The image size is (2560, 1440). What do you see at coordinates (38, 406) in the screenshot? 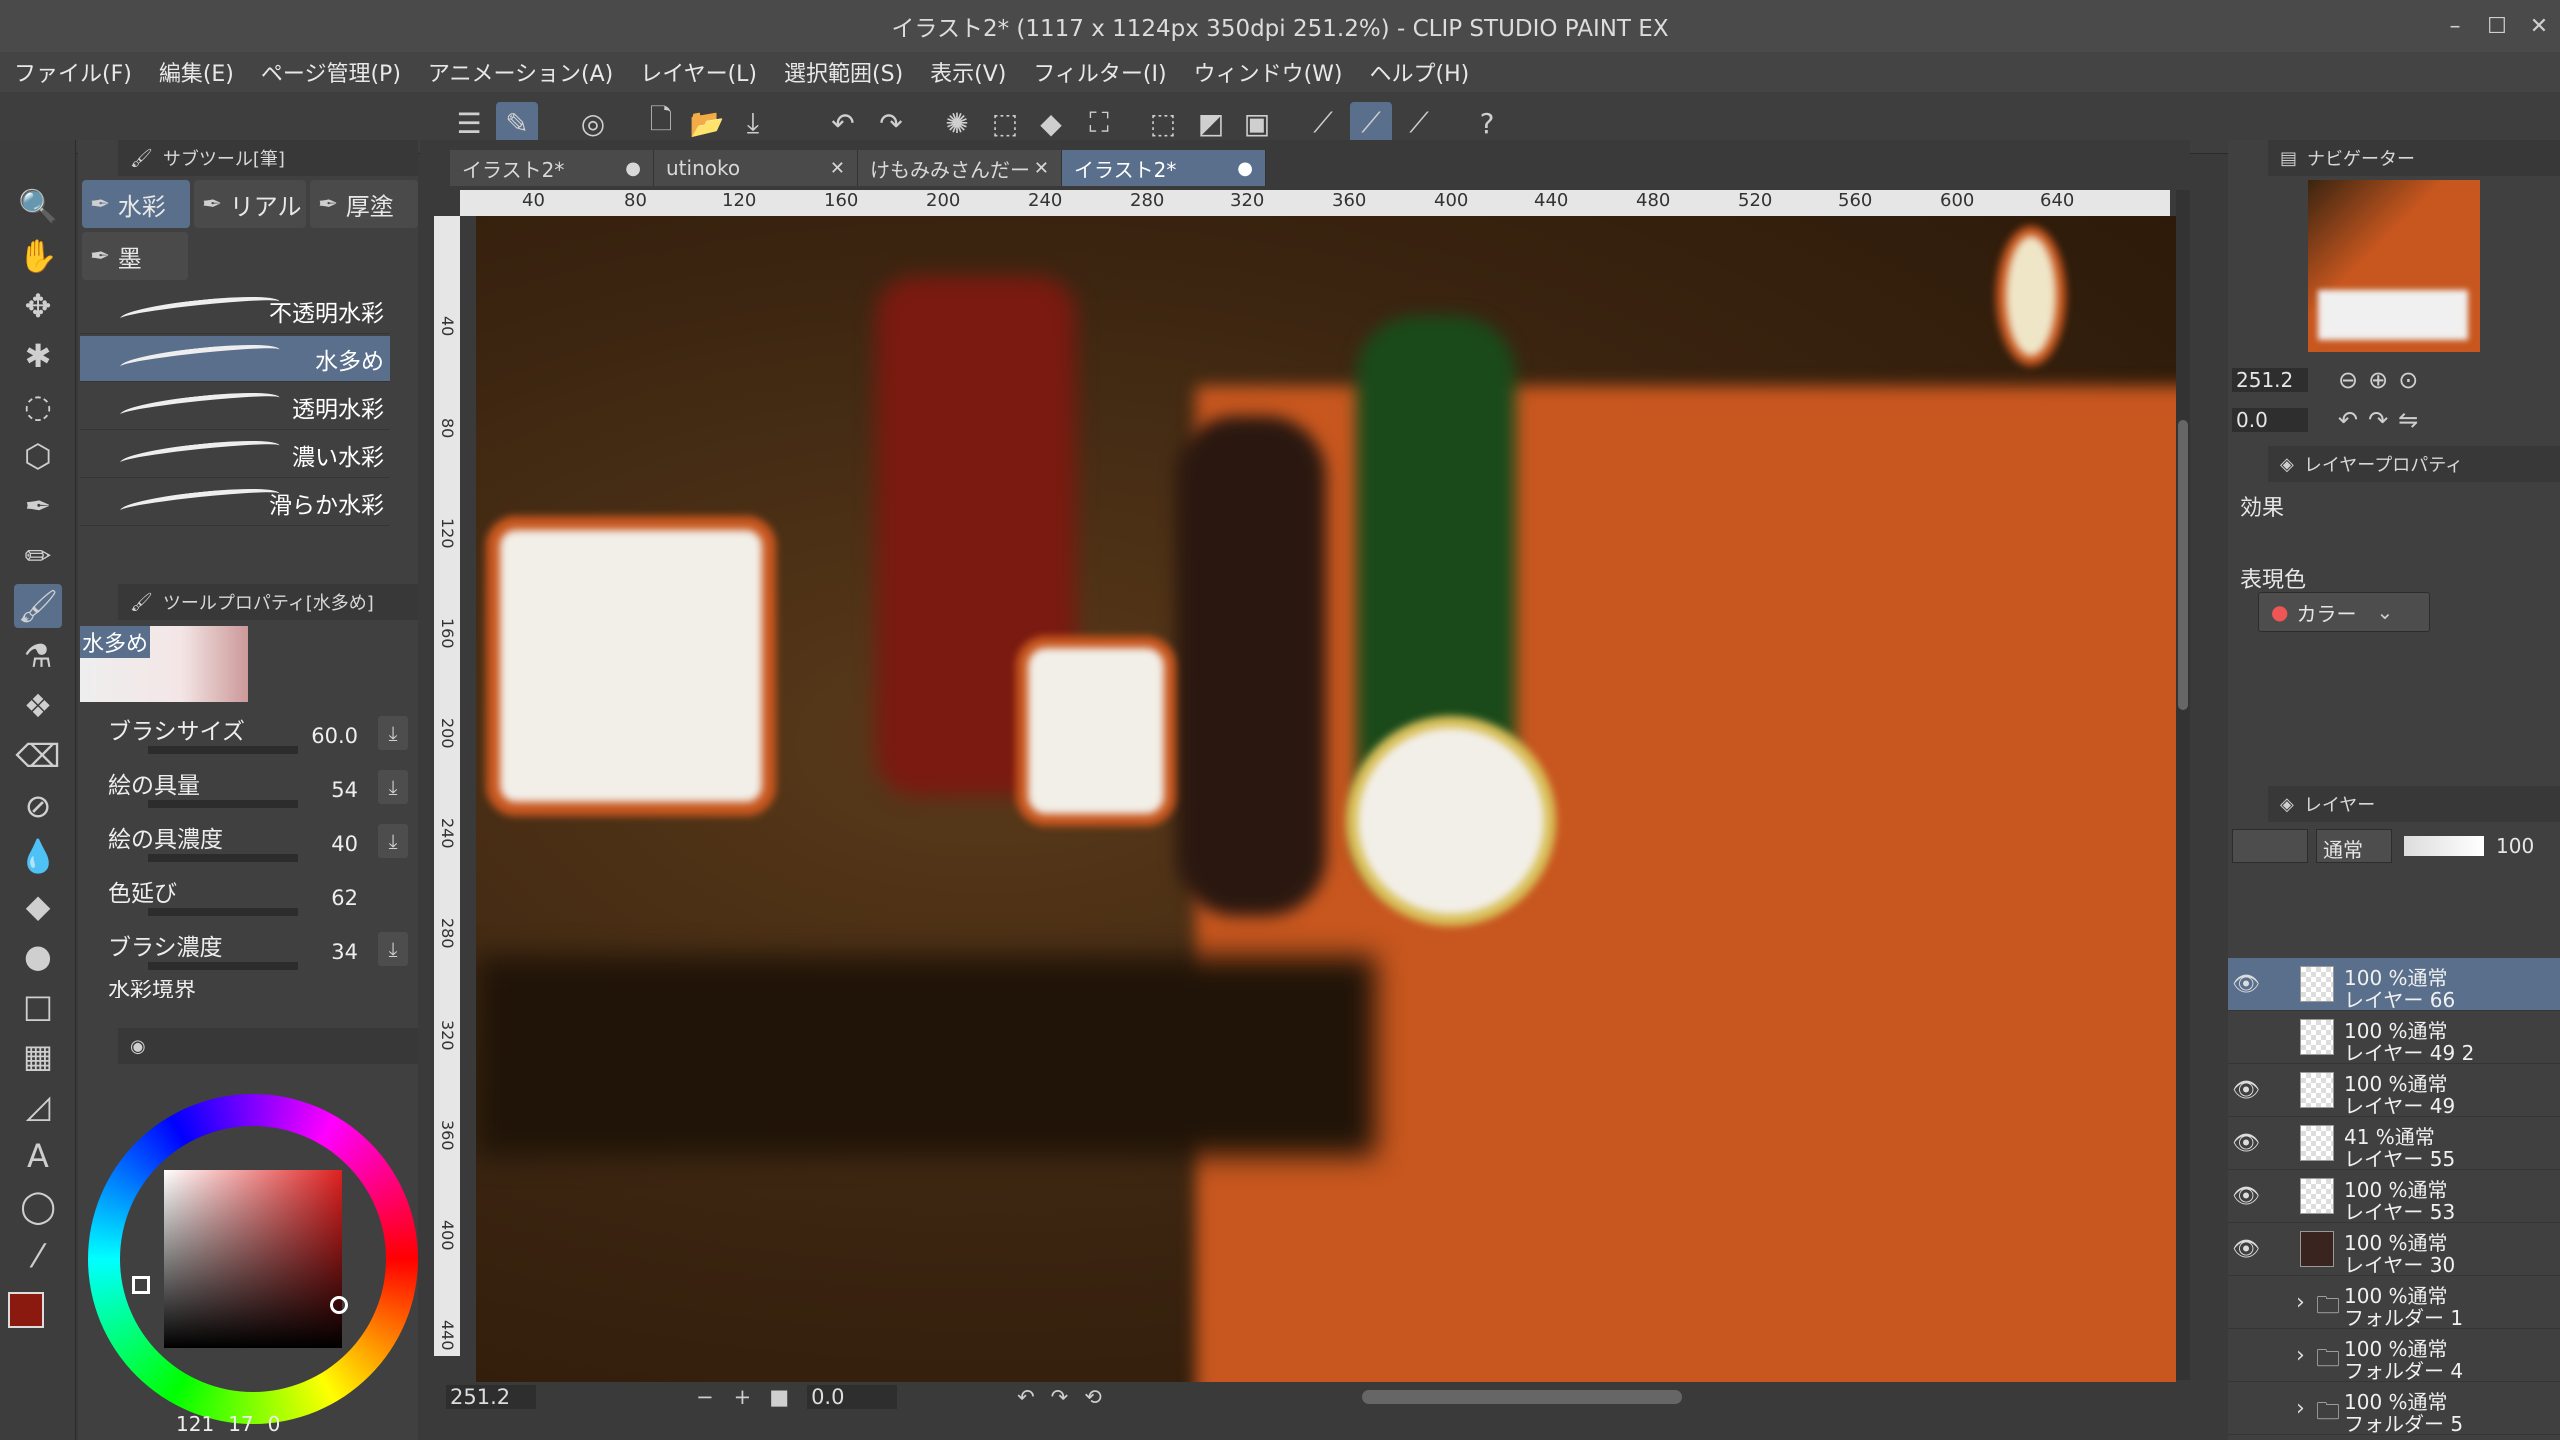
I see `lasso-icon: ◌` at bounding box center [38, 406].